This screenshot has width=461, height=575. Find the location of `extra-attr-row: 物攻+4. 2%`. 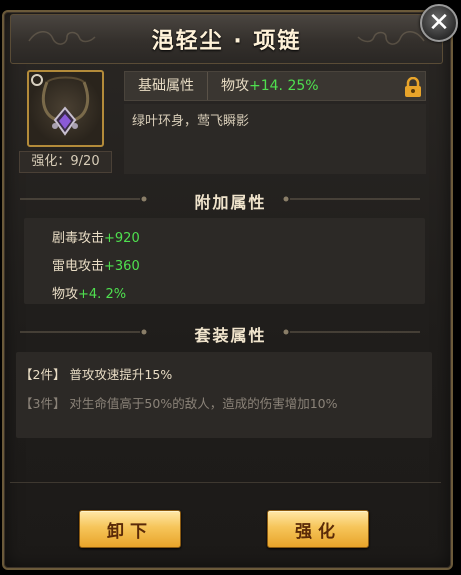

extra-attr-row: 物攻+4. 2% is located at coordinates (89, 292).